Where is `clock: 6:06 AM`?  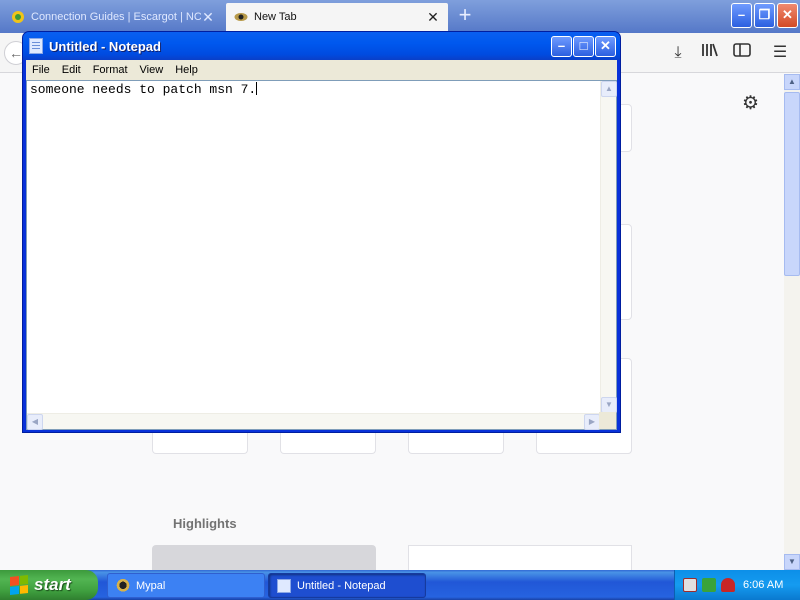 clock: 6:06 AM is located at coordinates (763, 585).